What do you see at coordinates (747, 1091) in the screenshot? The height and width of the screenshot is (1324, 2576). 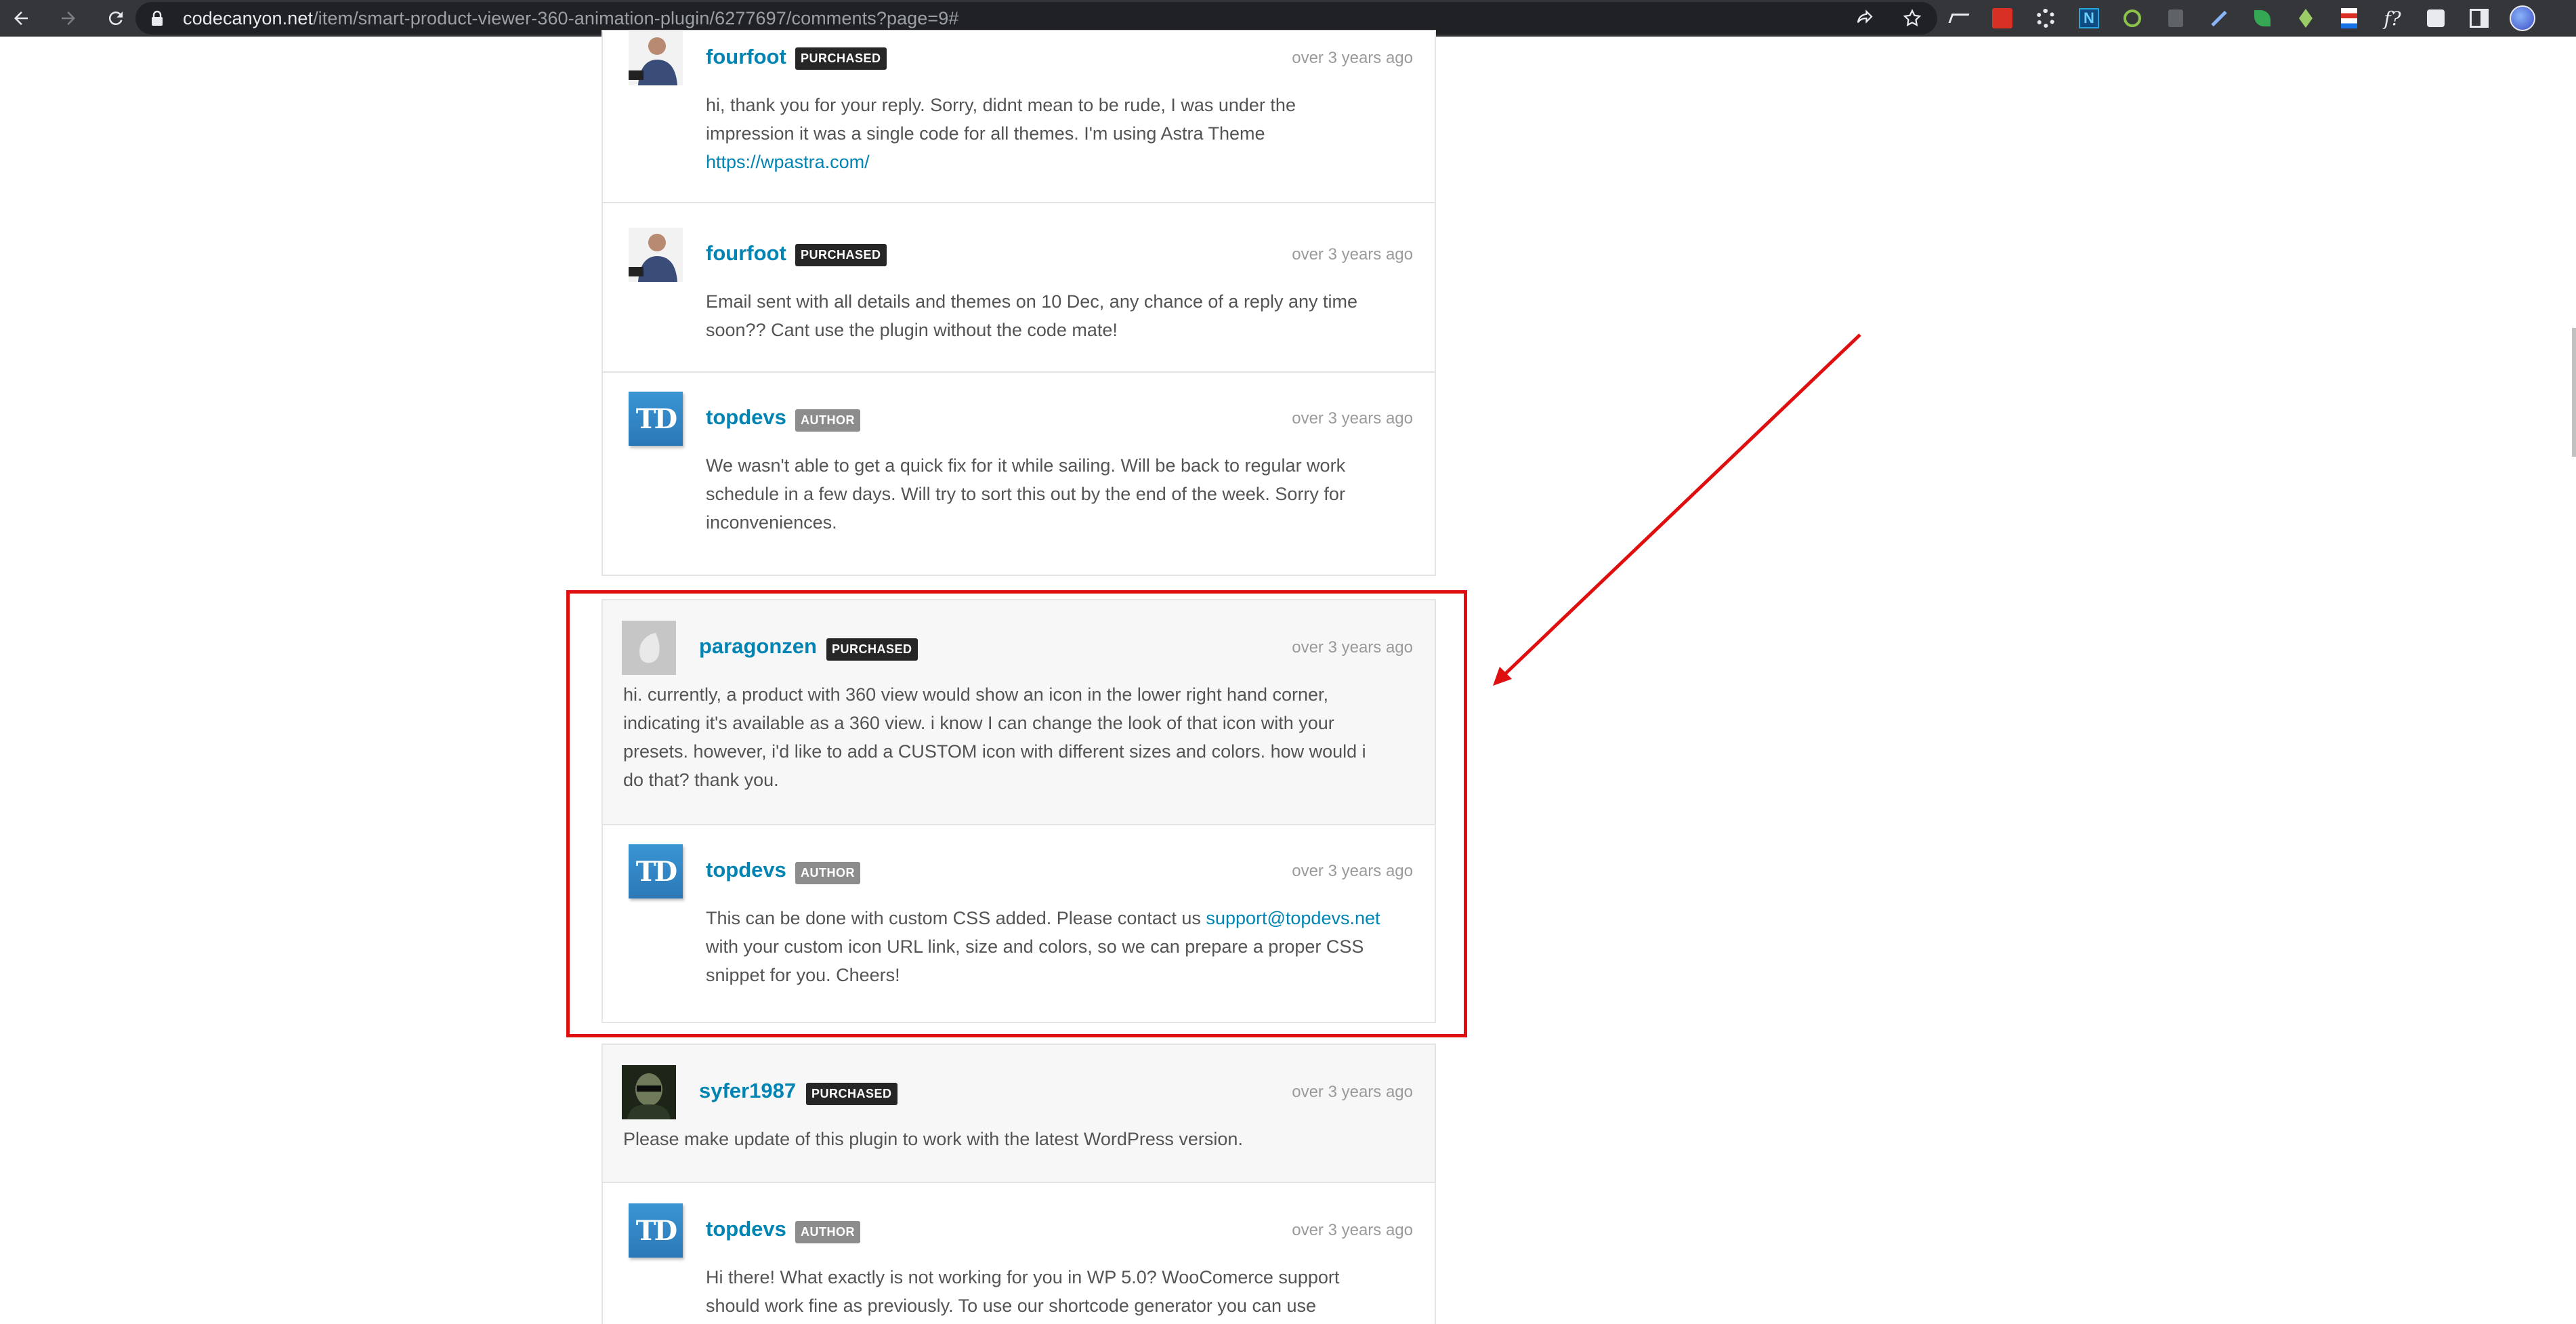 I see `comment-username: syfer1987` at bounding box center [747, 1091].